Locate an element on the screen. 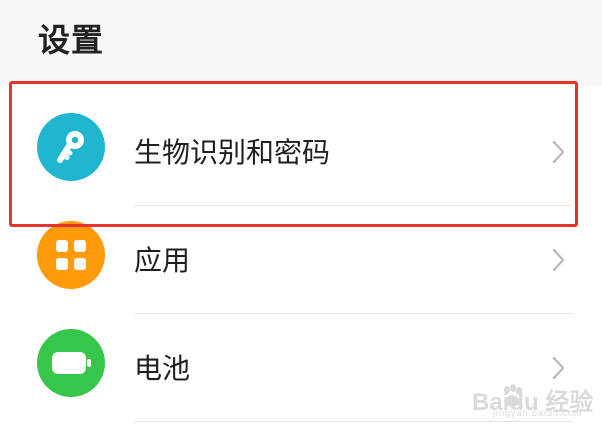 This screenshot has height=437, width=602. apps-grid-icon is located at coordinates (71, 255).